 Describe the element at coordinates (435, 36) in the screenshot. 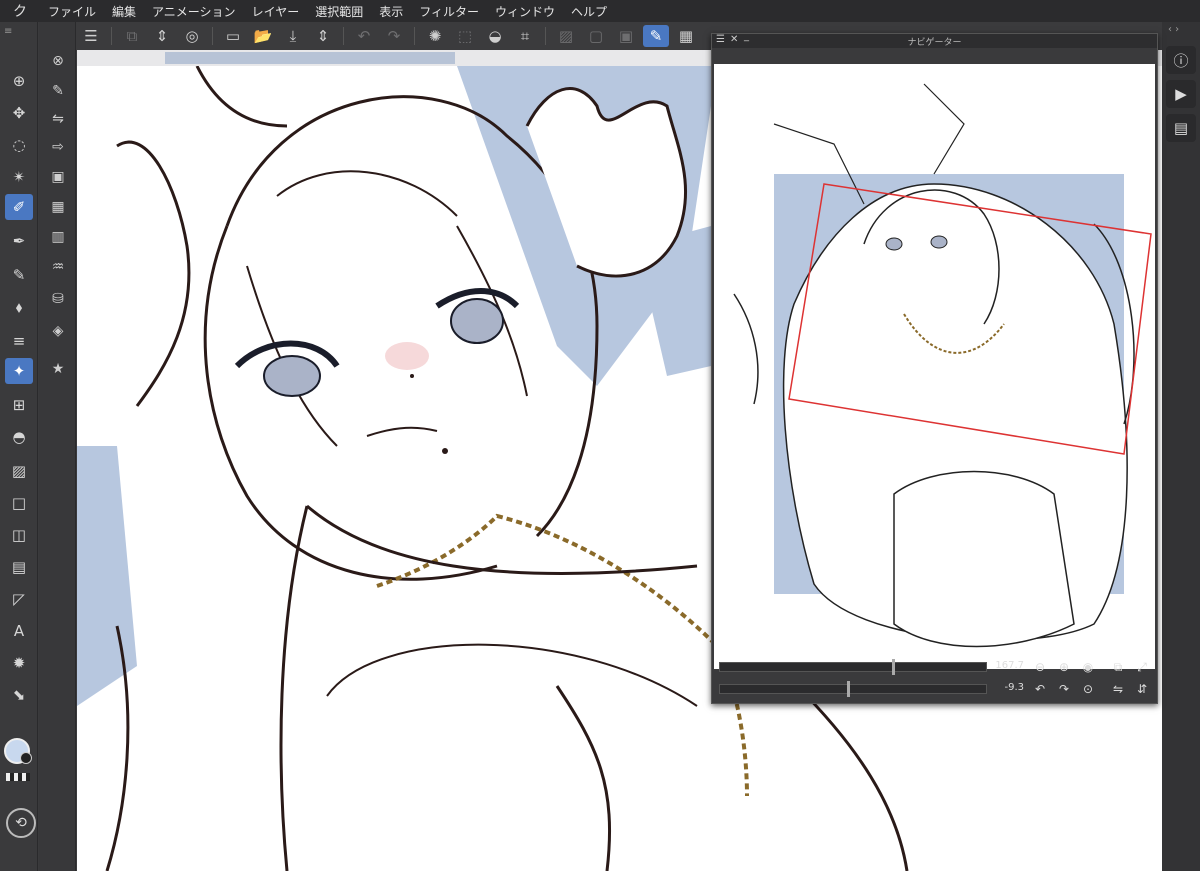

I see `loading-icon: ✺` at that location.